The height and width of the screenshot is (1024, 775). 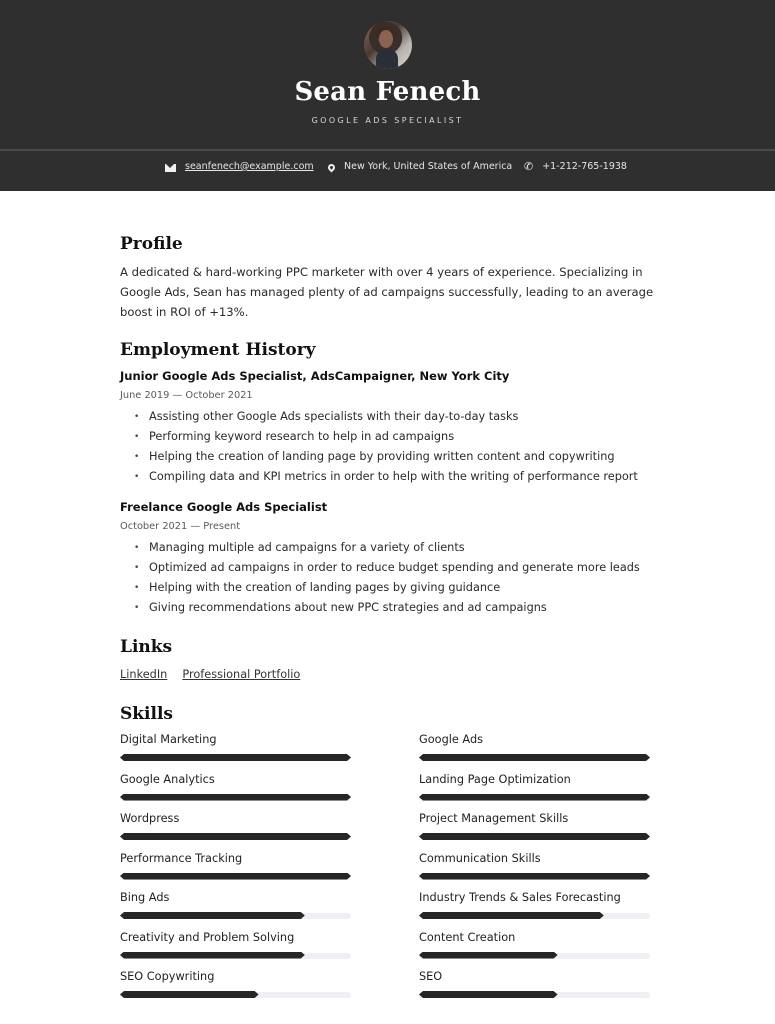 I want to click on skill-label: Google Analytics, so click(x=167, y=779).